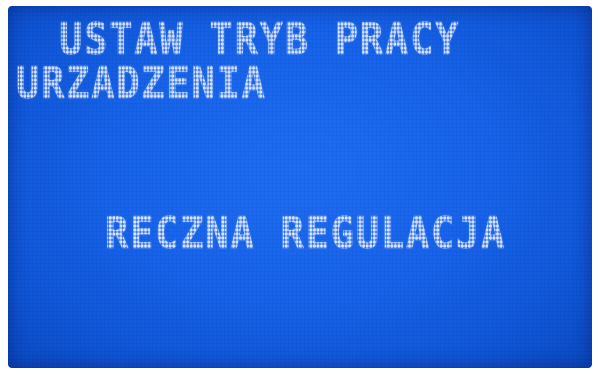 Image resolution: width=600 pixels, height=376 pixels. I want to click on selected-mode-value: RECZNA REGULACJA, so click(305, 233).